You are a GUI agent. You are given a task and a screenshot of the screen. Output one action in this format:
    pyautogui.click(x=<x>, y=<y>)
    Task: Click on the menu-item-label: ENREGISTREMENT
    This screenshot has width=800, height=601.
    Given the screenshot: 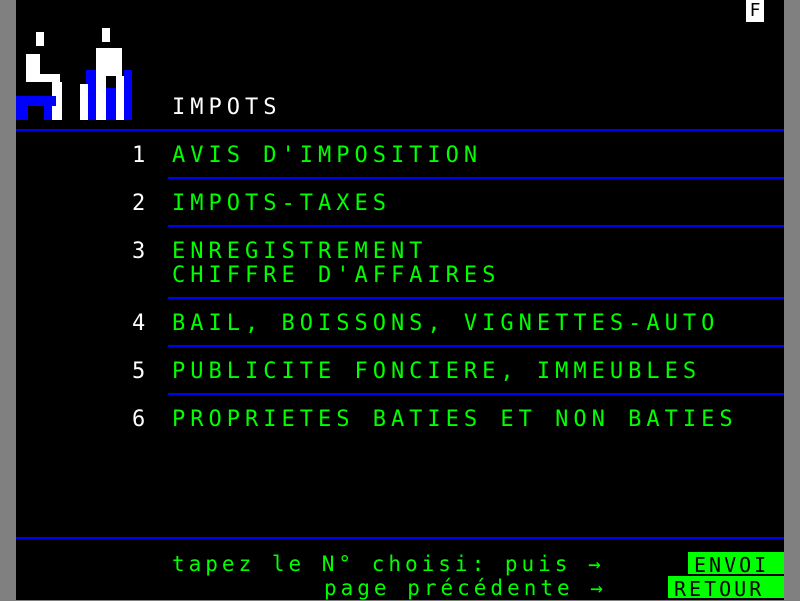 What is the action you would take?
    pyautogui.click(x=300, y=251)
    